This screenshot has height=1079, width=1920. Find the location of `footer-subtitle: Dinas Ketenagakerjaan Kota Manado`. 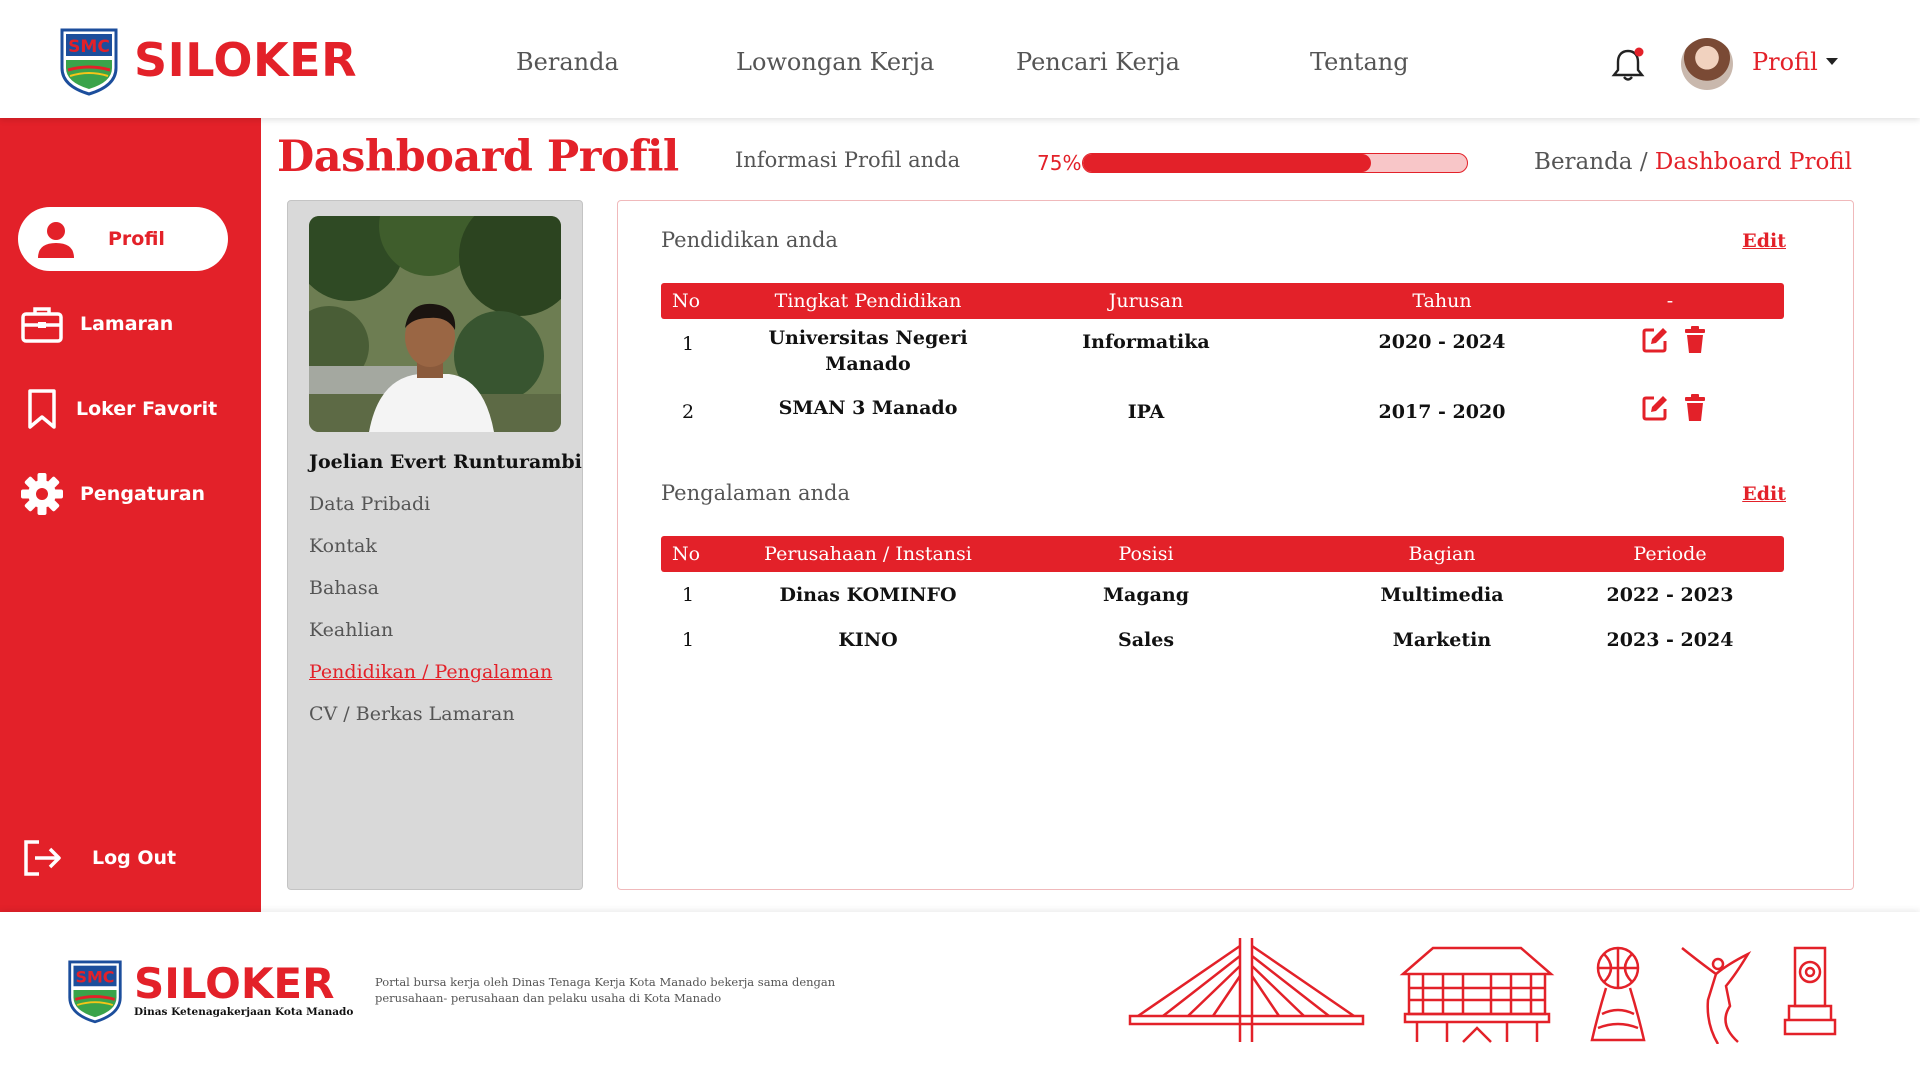

footer-subtitle: Dinas Ketenagakerjaan Kota Manado is located at coordinates (244, 1012).